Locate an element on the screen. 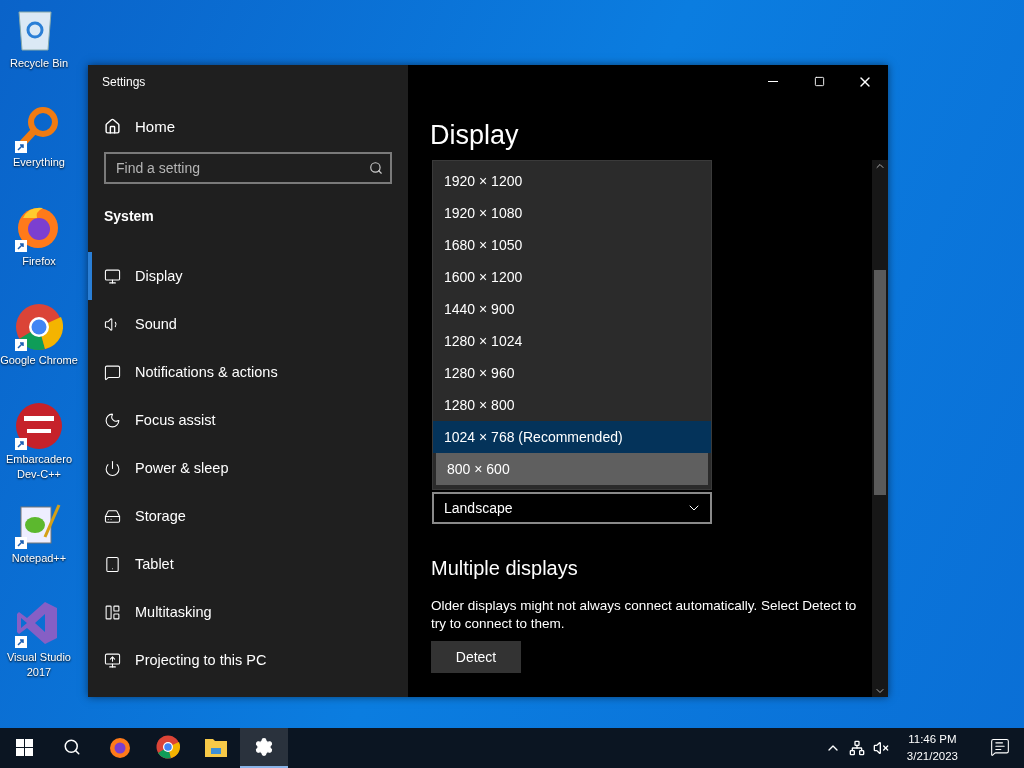 This screenshot has width=1024, height=768. description-text: Older displays might not always connect automatically. Select Detect to try to connect to them. is located at coordinates (644, 615).